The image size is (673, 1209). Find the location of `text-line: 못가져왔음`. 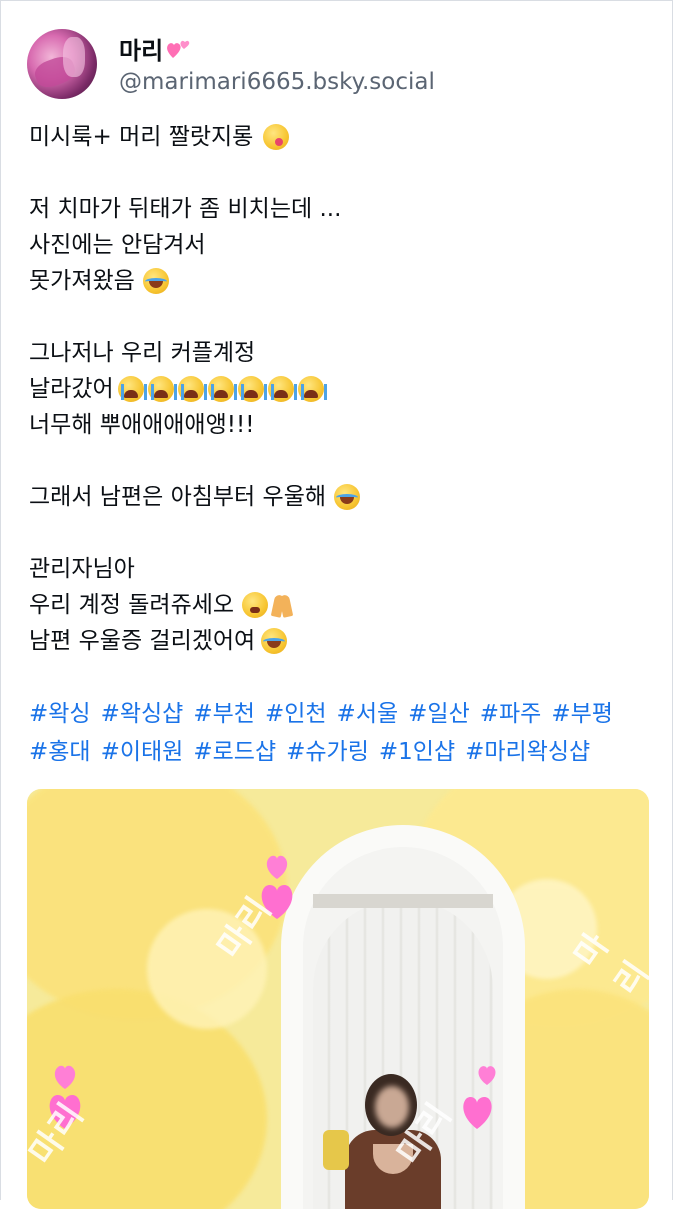

text-line: 못가져왔음 is located at coordinates (339, 281).